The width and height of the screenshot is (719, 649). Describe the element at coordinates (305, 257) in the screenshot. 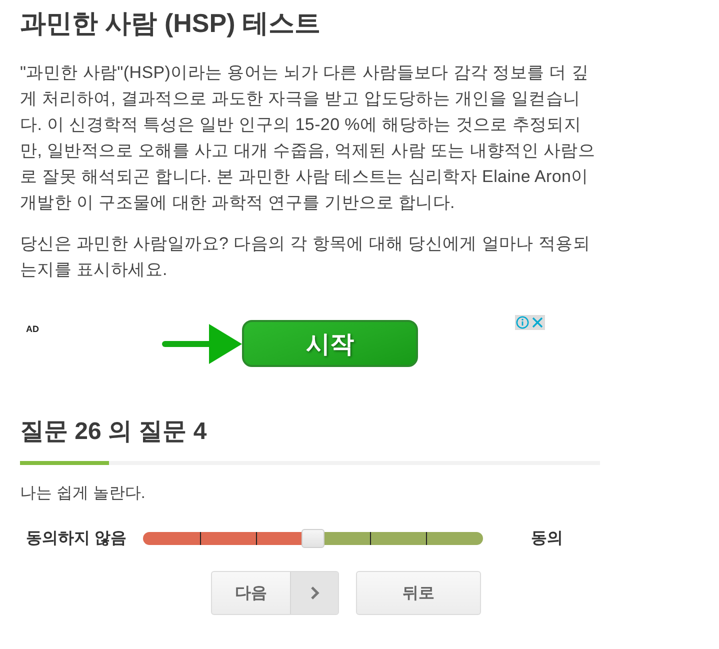

I see `intro-paragraph: 당신은 과민한 사람일까요? 다음의 각 항목에 대해 당신에게 얼마나 적용되는지를 표시하세요.` at that location.